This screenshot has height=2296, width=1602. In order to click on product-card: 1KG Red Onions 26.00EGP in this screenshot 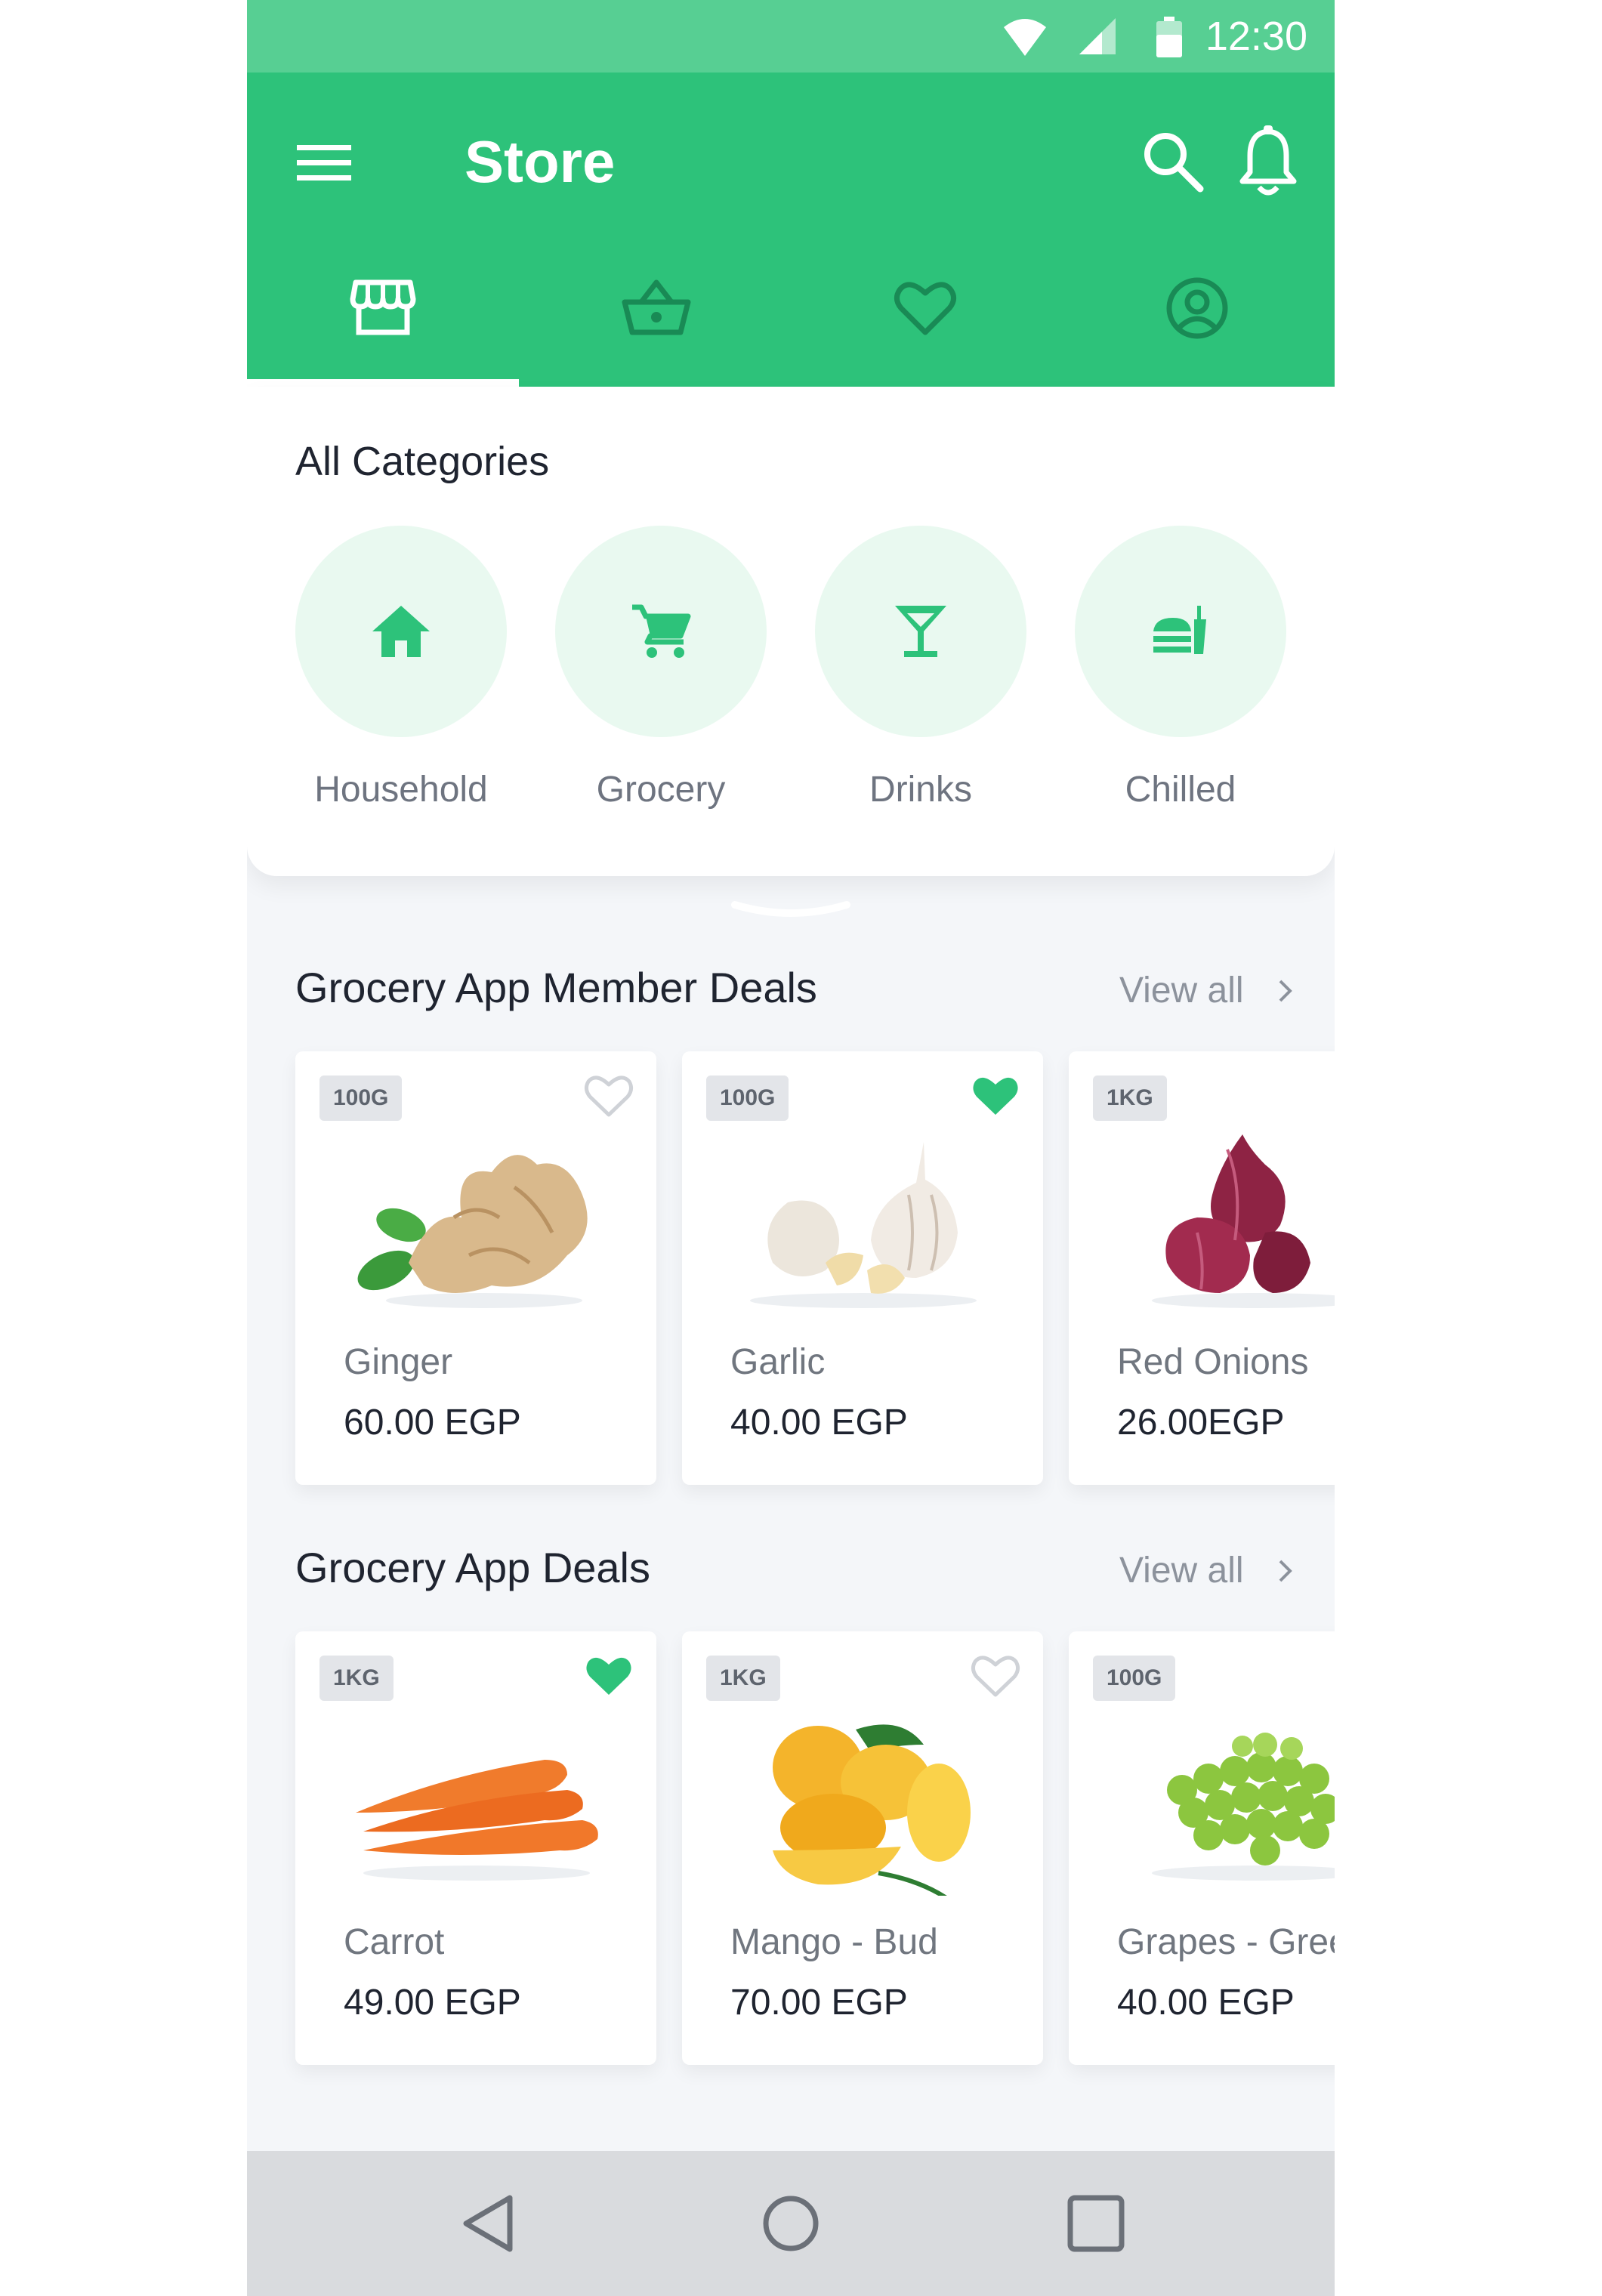, I will do `click(1202, 1268)`.